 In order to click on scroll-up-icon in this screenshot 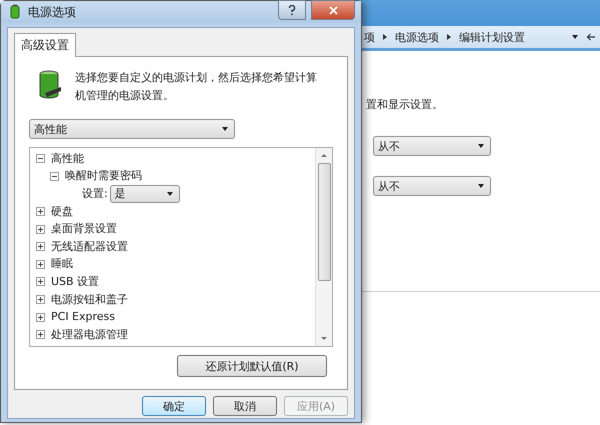, I will do `click(324, 155)`.